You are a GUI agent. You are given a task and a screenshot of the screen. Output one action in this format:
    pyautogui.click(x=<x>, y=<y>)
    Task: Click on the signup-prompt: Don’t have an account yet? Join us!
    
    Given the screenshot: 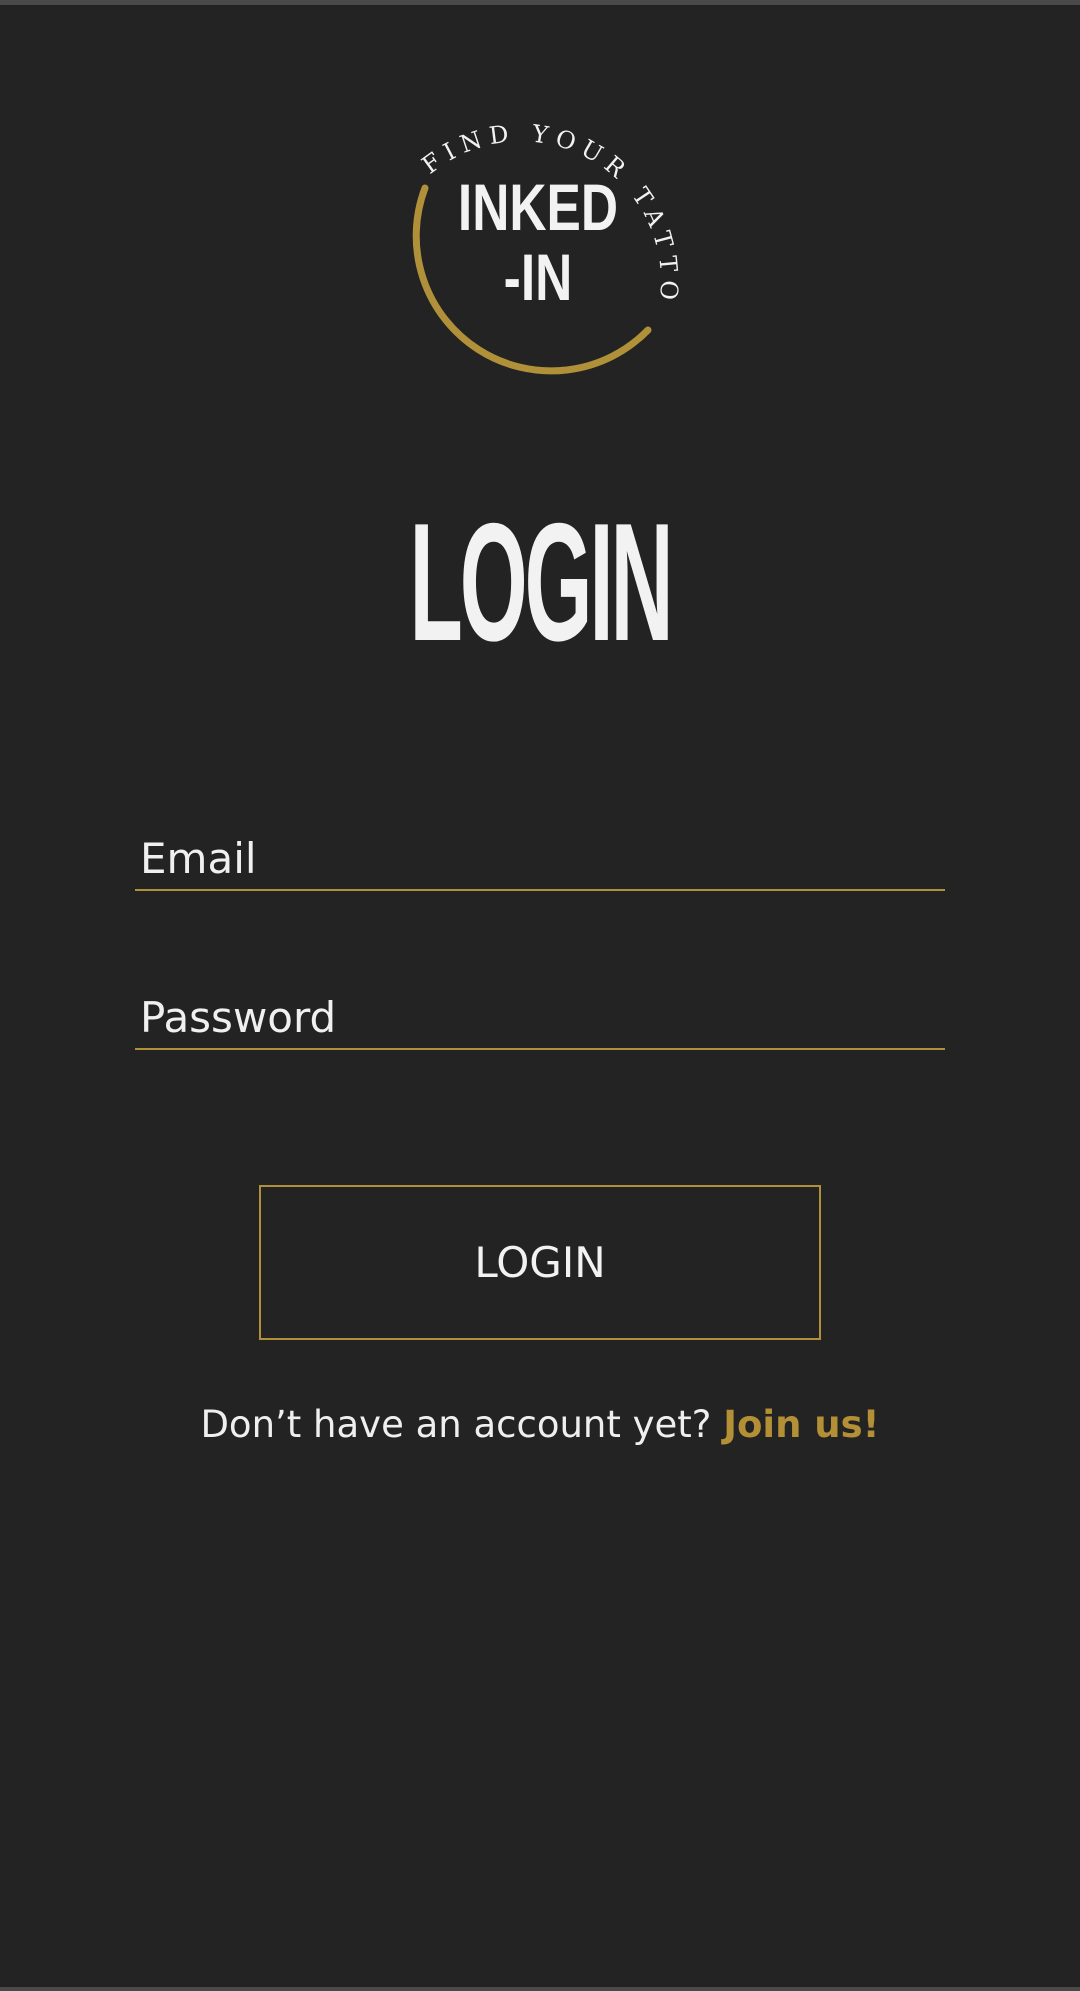 What is the action you would take?
    pyautogui.click(x=540, y=1425)
    